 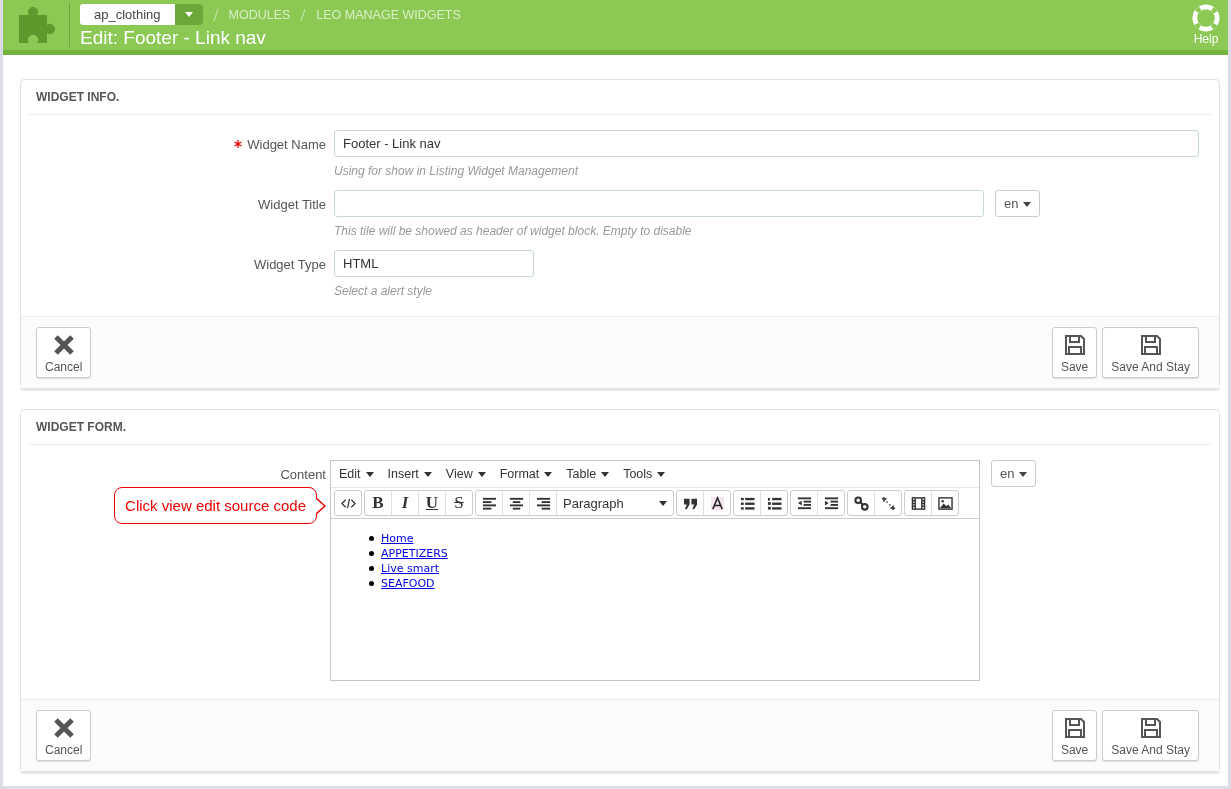 What do you see at coordinates (747, 503) in the screenshot?
I see `bullet-list-icon` at bounding box center [747, 503].